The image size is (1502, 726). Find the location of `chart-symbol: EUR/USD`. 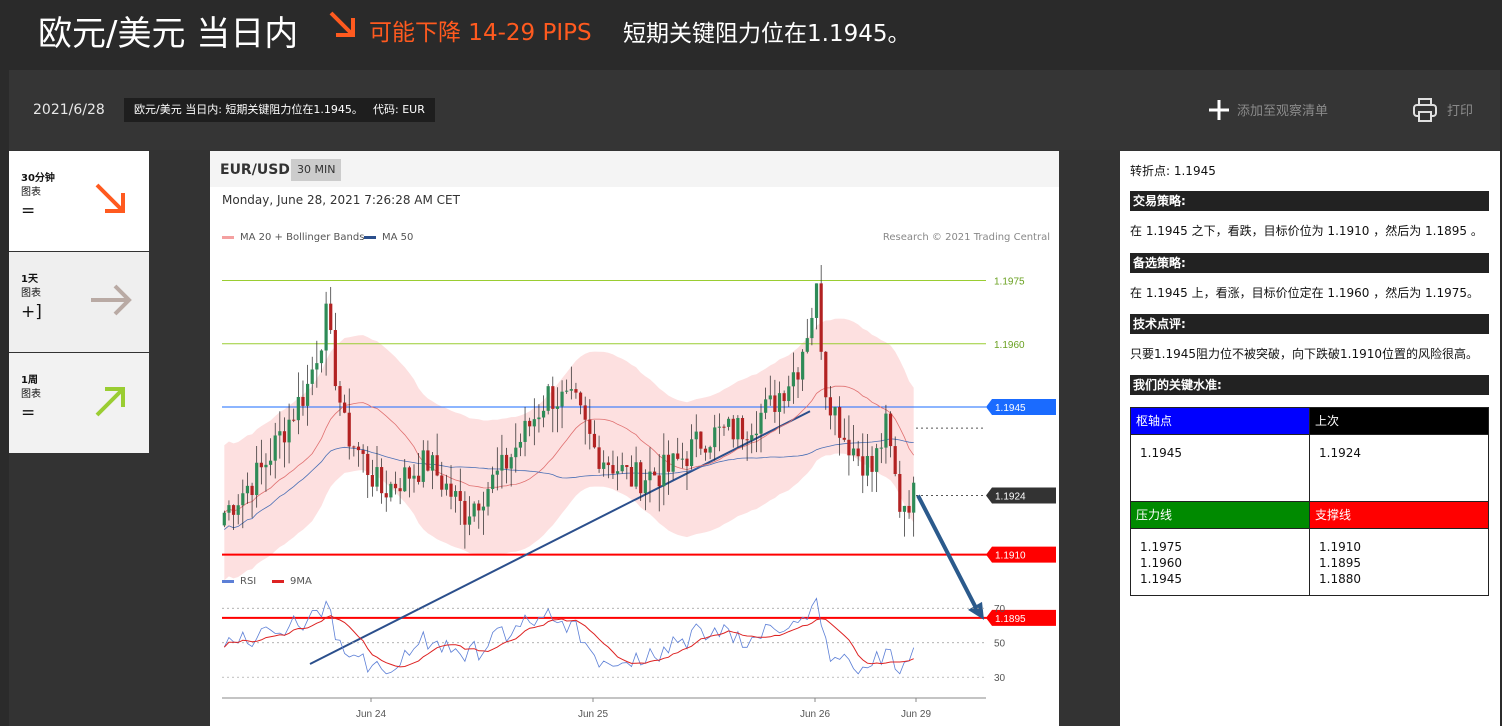

chart-symbol: EUR/USD is located at coordinates (255, 170).